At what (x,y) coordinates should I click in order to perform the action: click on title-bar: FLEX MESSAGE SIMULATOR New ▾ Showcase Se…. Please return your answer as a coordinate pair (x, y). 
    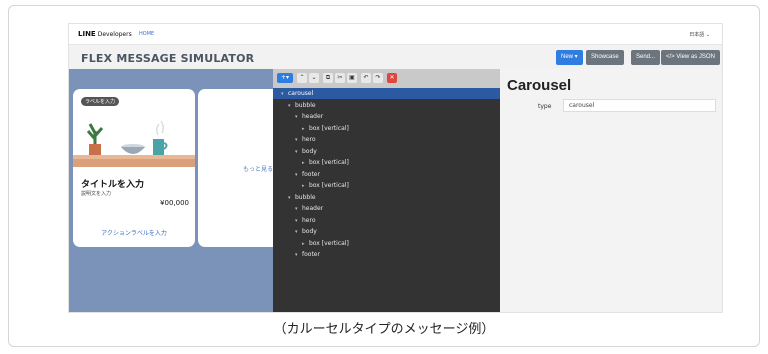
    Looking at the image, I should click on (395, 56).